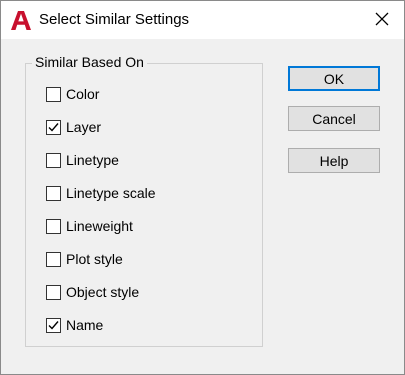 The width and height of the screenshot is (405, 375). Describe the element at coordinates (89, 62) in the screenshot. I see `groupbox-label: Similar Based On` at that location.